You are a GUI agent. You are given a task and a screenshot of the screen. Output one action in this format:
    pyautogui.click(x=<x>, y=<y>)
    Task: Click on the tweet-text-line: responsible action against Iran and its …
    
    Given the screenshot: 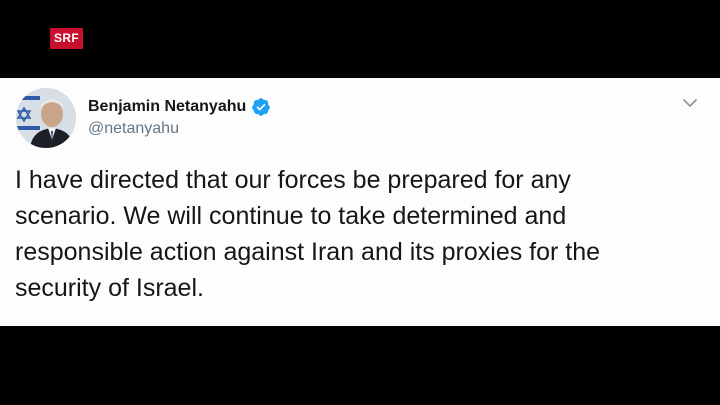 What is the action you would take?
    pyautogui.click(x=308, y=252)
    